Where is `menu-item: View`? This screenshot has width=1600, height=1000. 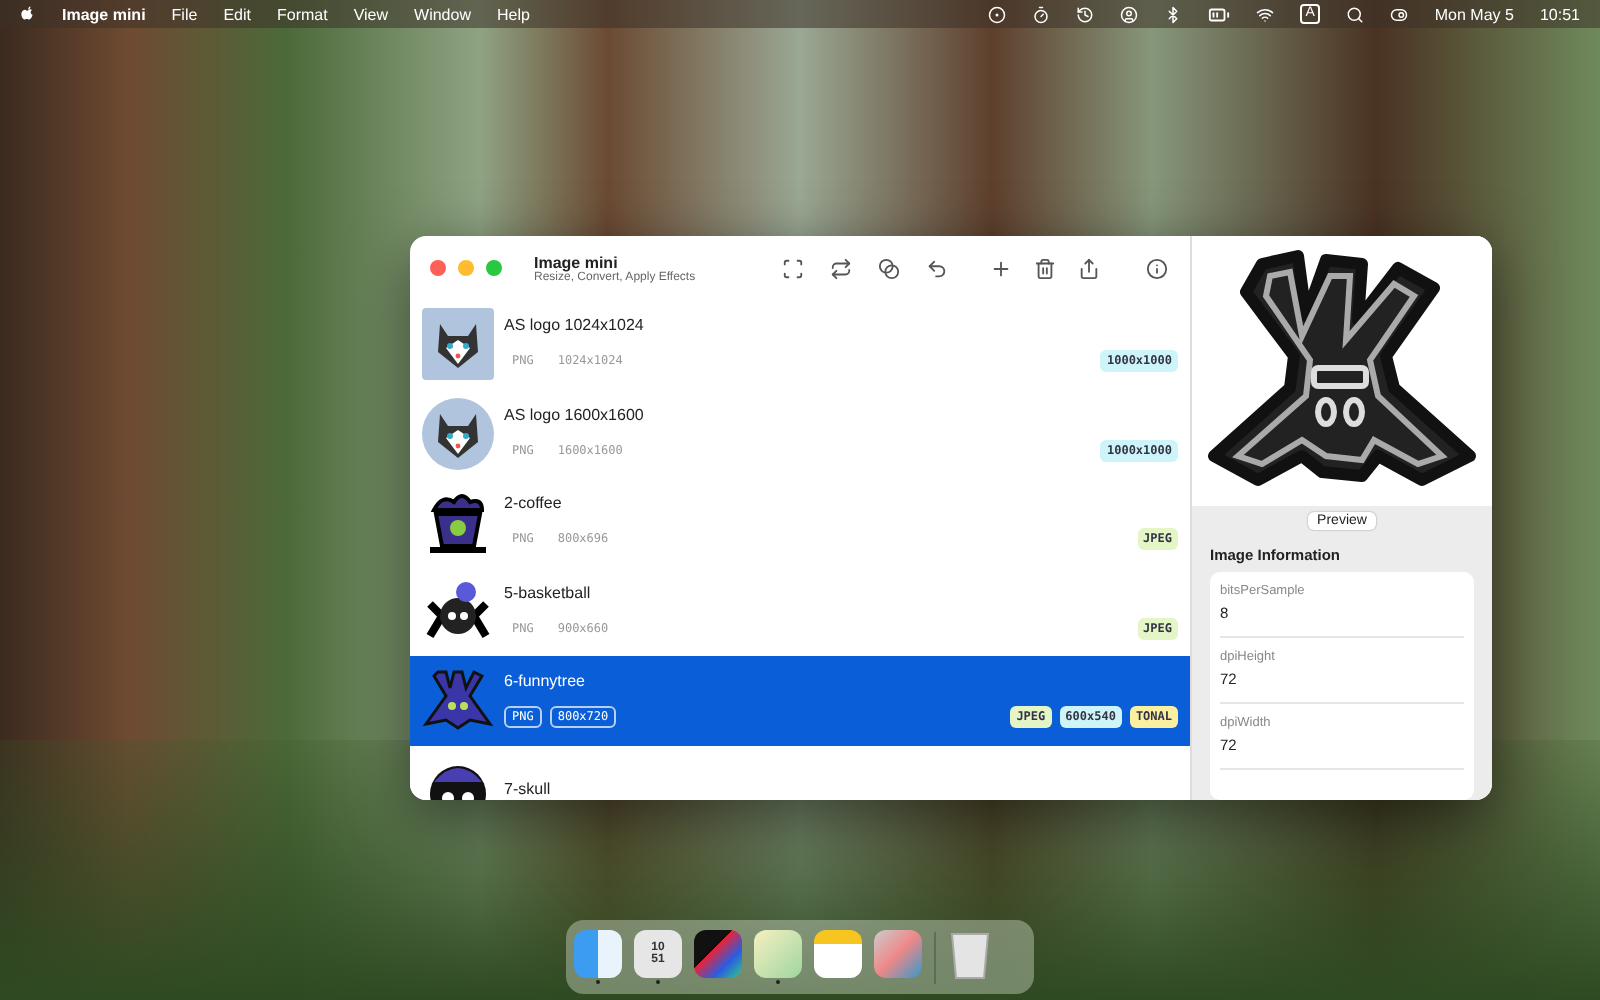
menu-item: View is located at coordinates (371, 14).